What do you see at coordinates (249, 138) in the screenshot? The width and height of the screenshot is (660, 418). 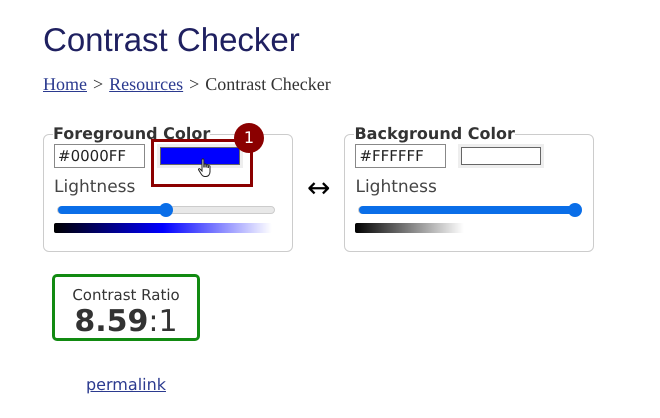 I see `step-badge: 1` at bounding box center [249, 138].